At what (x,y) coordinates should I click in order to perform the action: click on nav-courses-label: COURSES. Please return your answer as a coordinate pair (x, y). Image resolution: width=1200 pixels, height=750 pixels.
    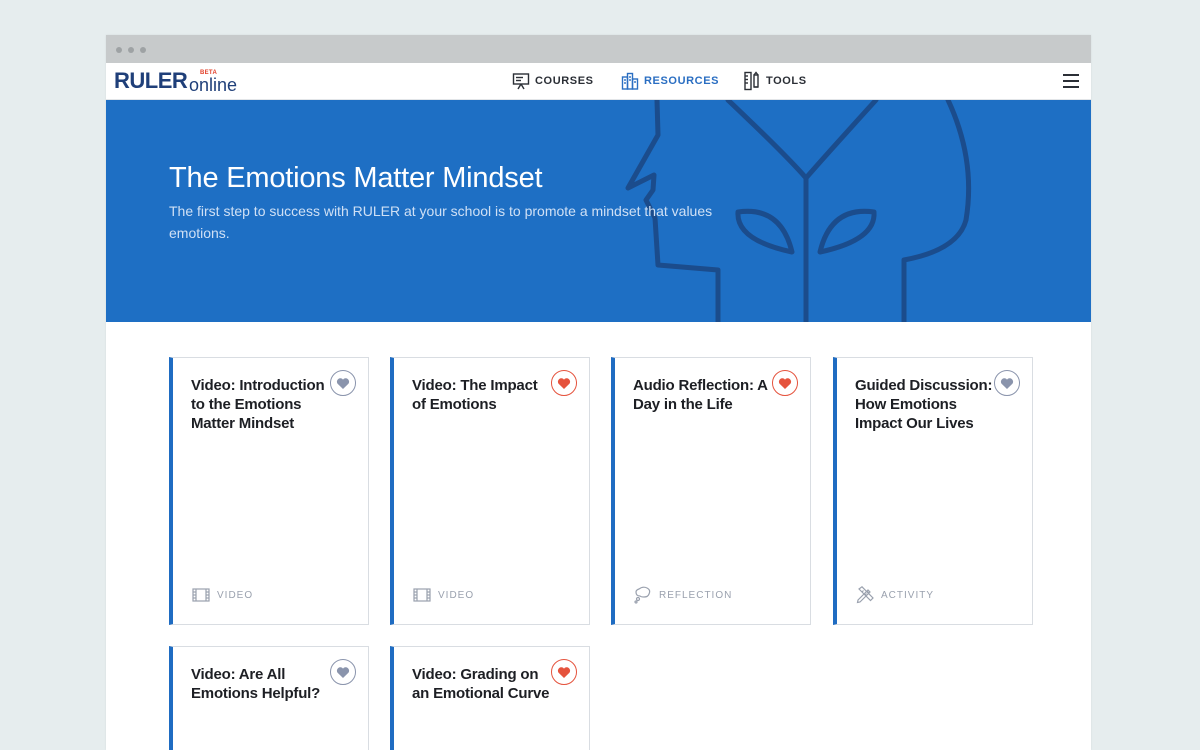
    Looking at the image, I should click on (564, 81).